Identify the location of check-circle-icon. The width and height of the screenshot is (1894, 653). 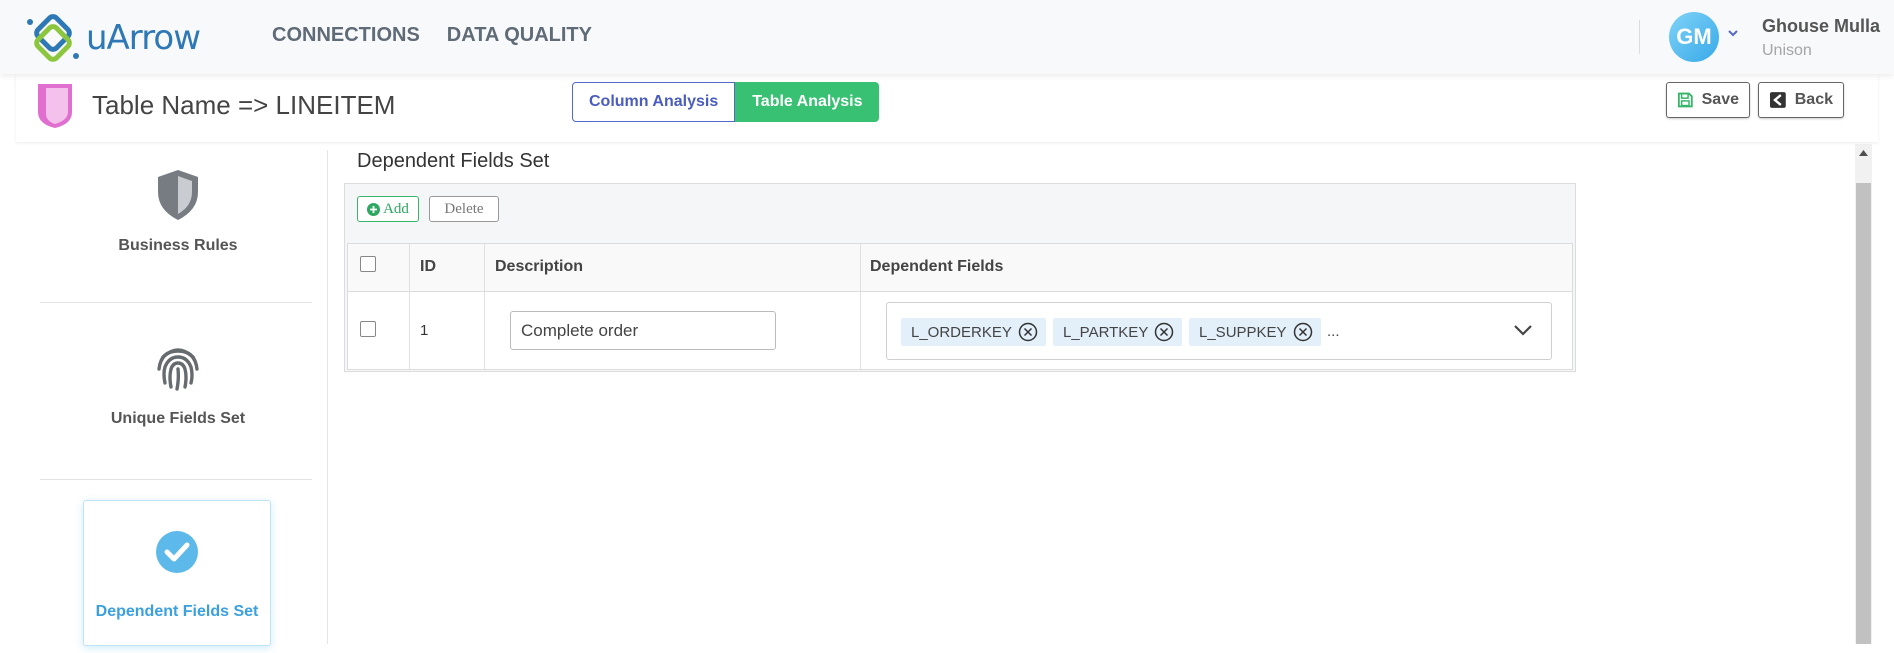
(177, 552).